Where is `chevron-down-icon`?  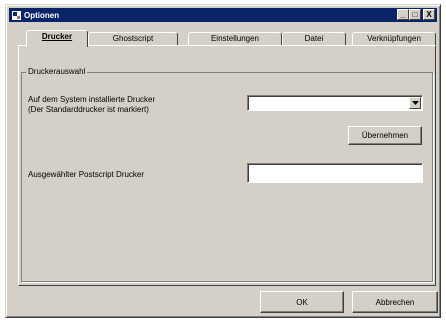 chevron-down-icon is located at coordinates (415, 103).